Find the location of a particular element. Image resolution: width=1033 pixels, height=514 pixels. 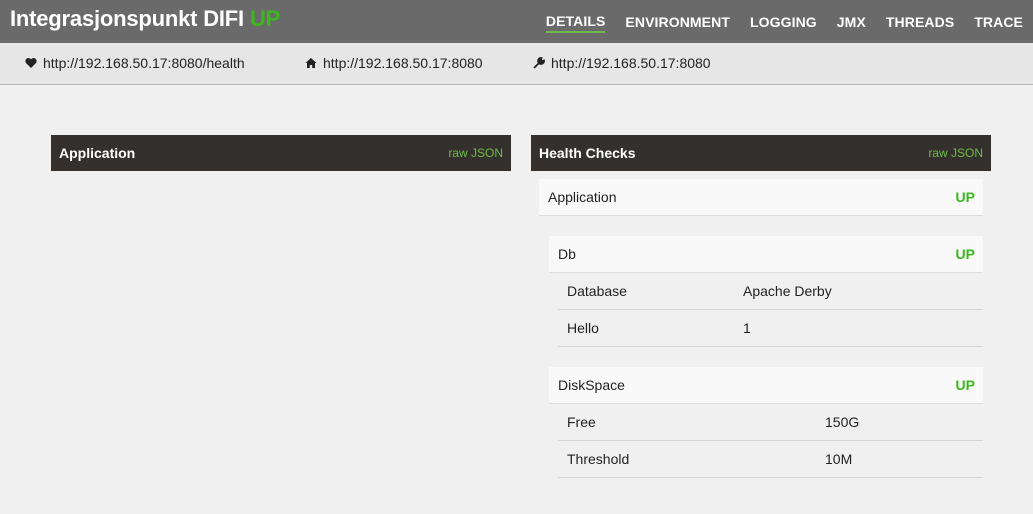

health-db-label: Db is located at coordinates (567, 254).